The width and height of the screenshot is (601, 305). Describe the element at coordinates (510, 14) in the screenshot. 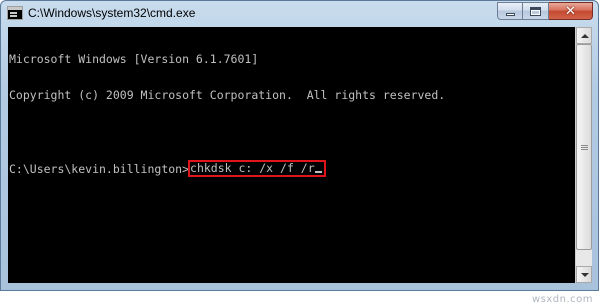

I see `minimize-icon` at that location.